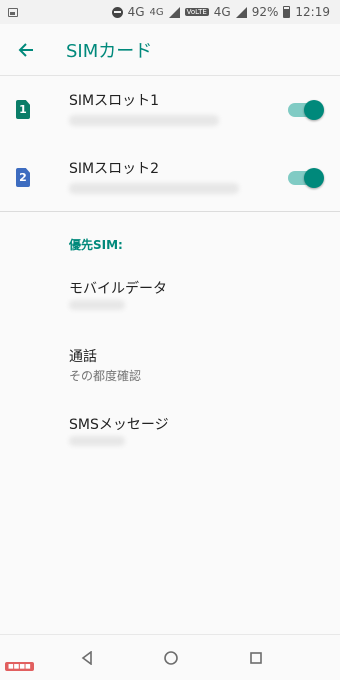 Image resolution: width=340 pixels, height=680 pixels. Describe the element at coordinates (117, 12) in the screenshot. I see `do-not-disturb-icon` at that location.